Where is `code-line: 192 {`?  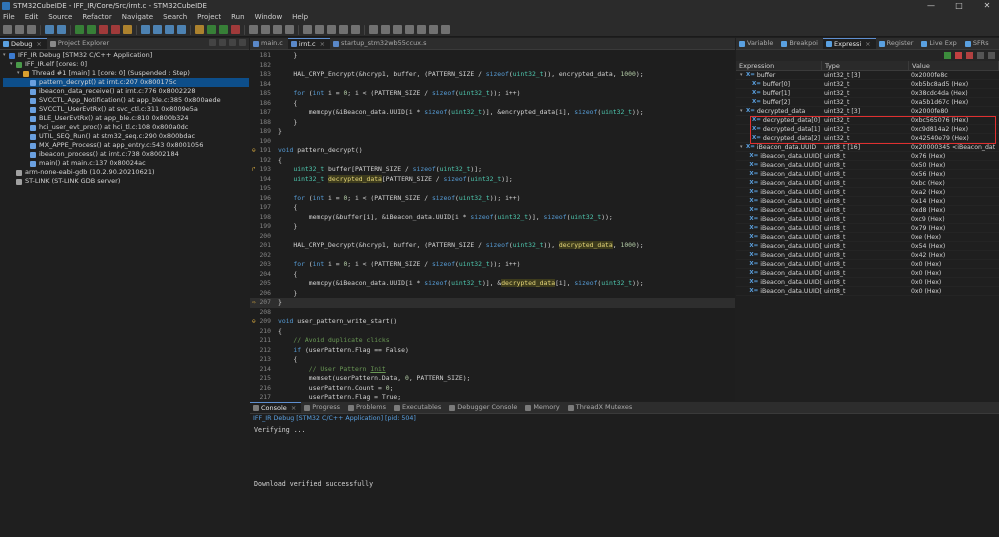
code-line: 192 { is located at coordinates (492, 161).